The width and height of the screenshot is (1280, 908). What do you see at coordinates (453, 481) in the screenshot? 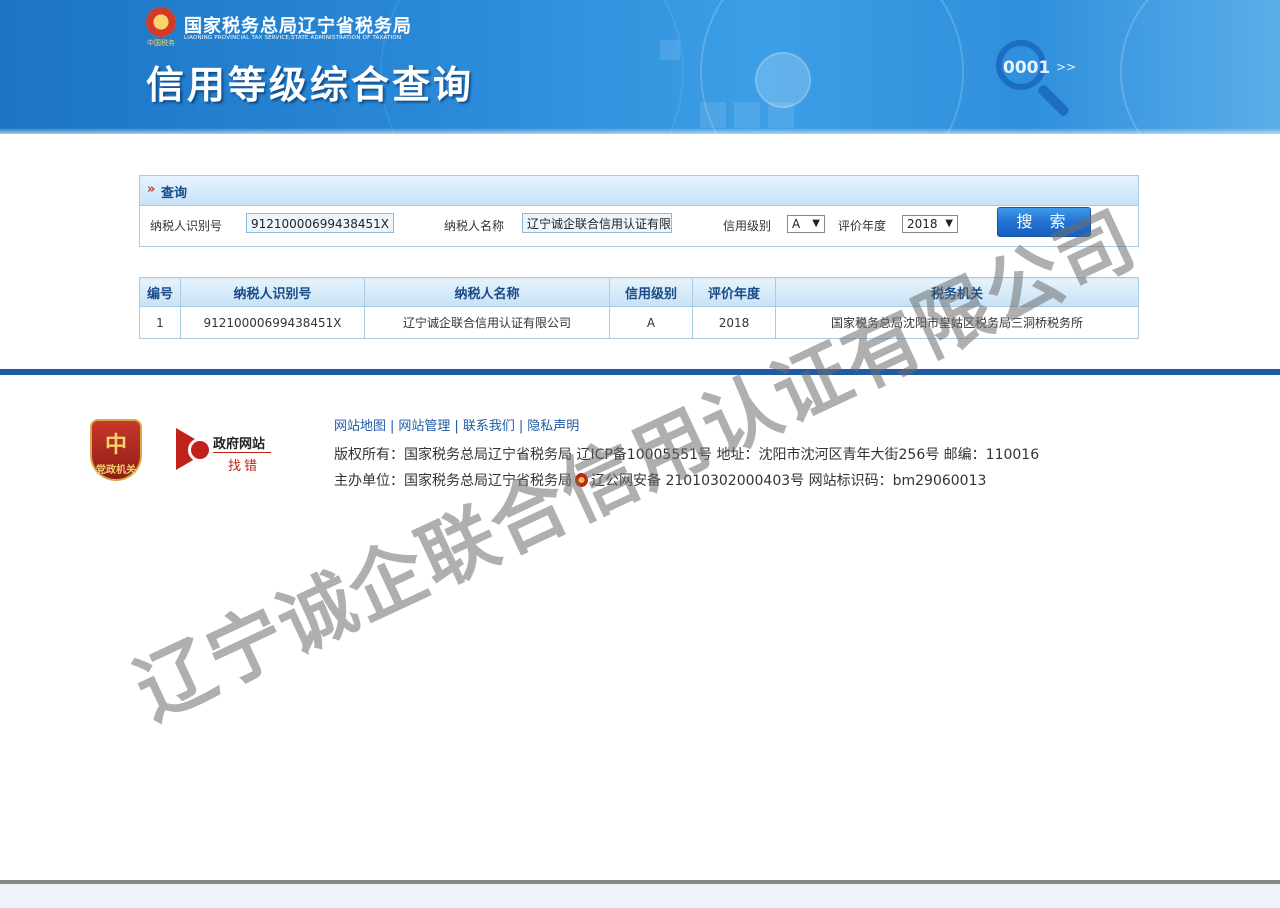
I see `host-prefix: 主办单位：国家税务总局辽宁省税务局` at bounding box center [453, 481].